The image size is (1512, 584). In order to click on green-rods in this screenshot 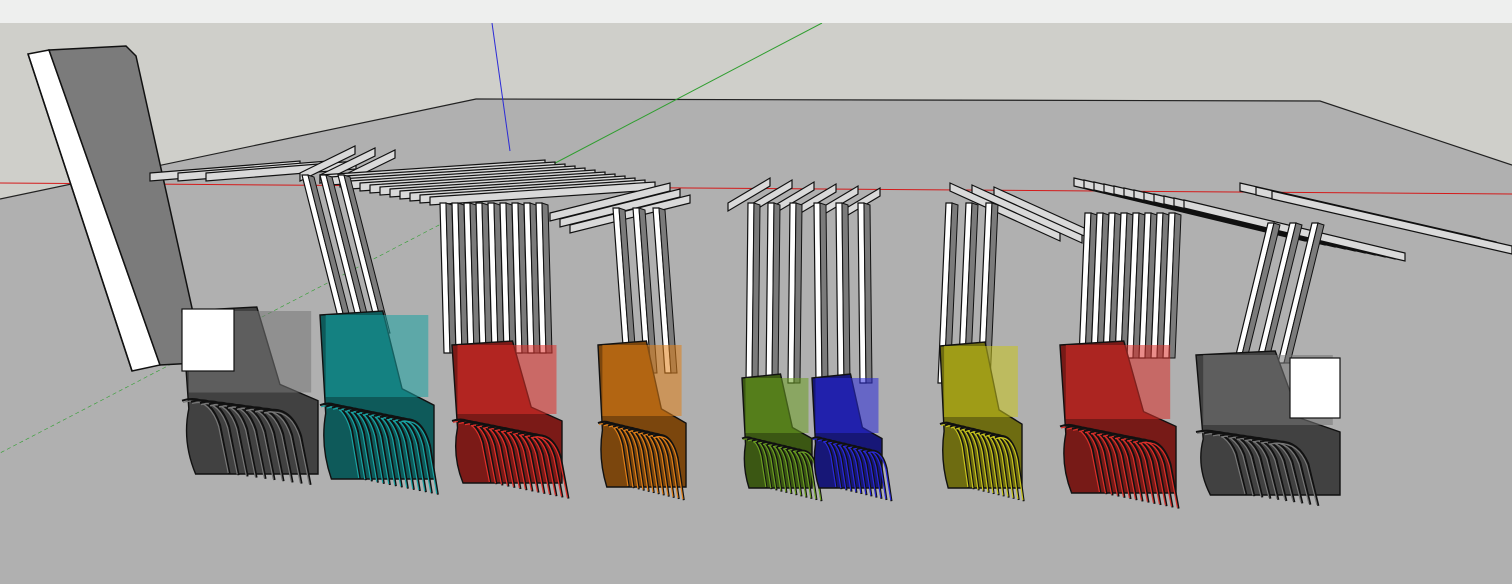, I will do `click(774, 293)`.